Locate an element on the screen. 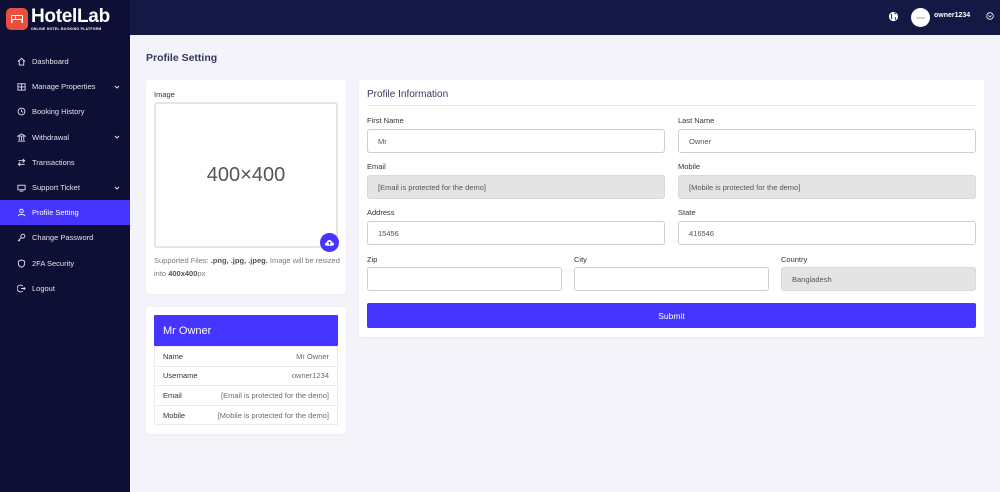 The width and height of the screenshot is (1000, 492). sidebar-item-withdrawal: Withdrawal is located at coordinates (65, 137).